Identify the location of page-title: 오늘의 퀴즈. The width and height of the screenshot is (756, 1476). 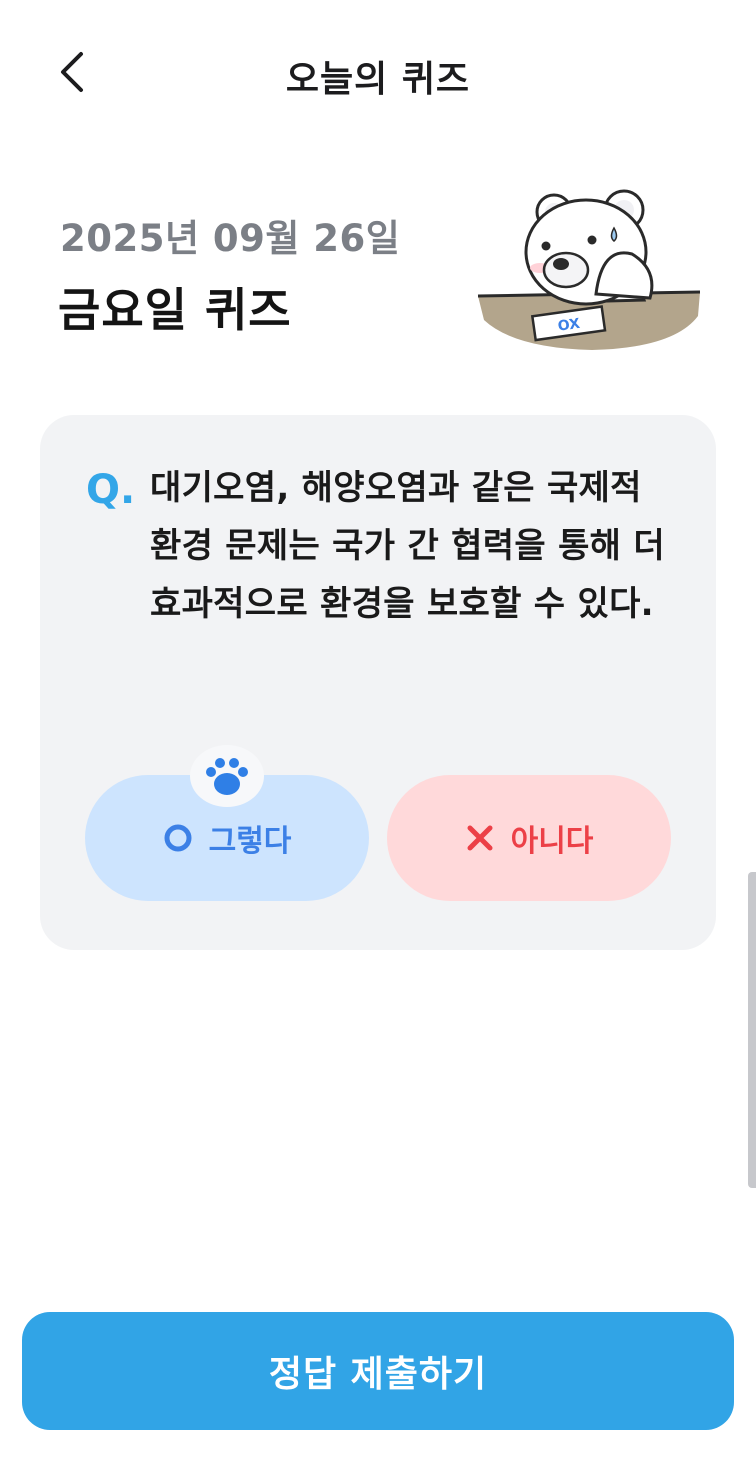
(378, 79).